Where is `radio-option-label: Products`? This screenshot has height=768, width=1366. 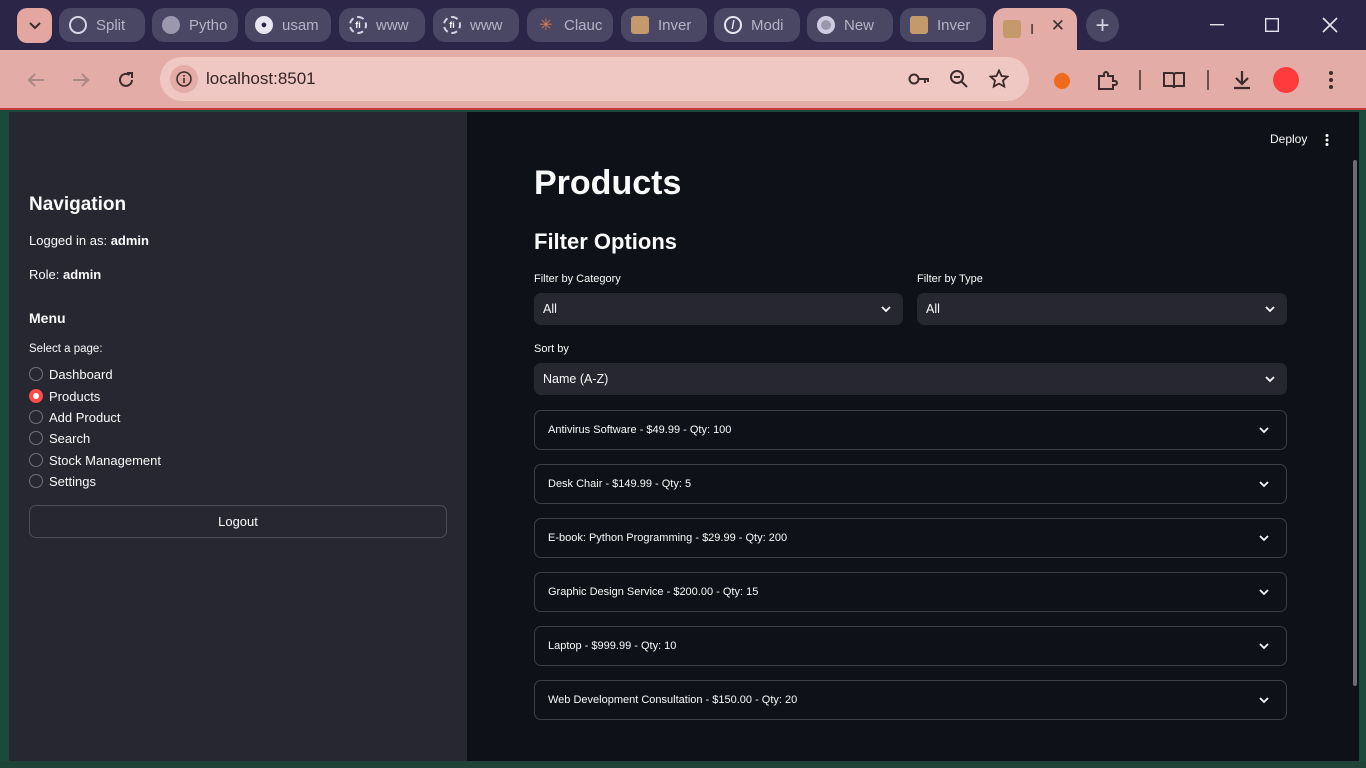 radio-option-label: Products is located at coordinates (74, 396).